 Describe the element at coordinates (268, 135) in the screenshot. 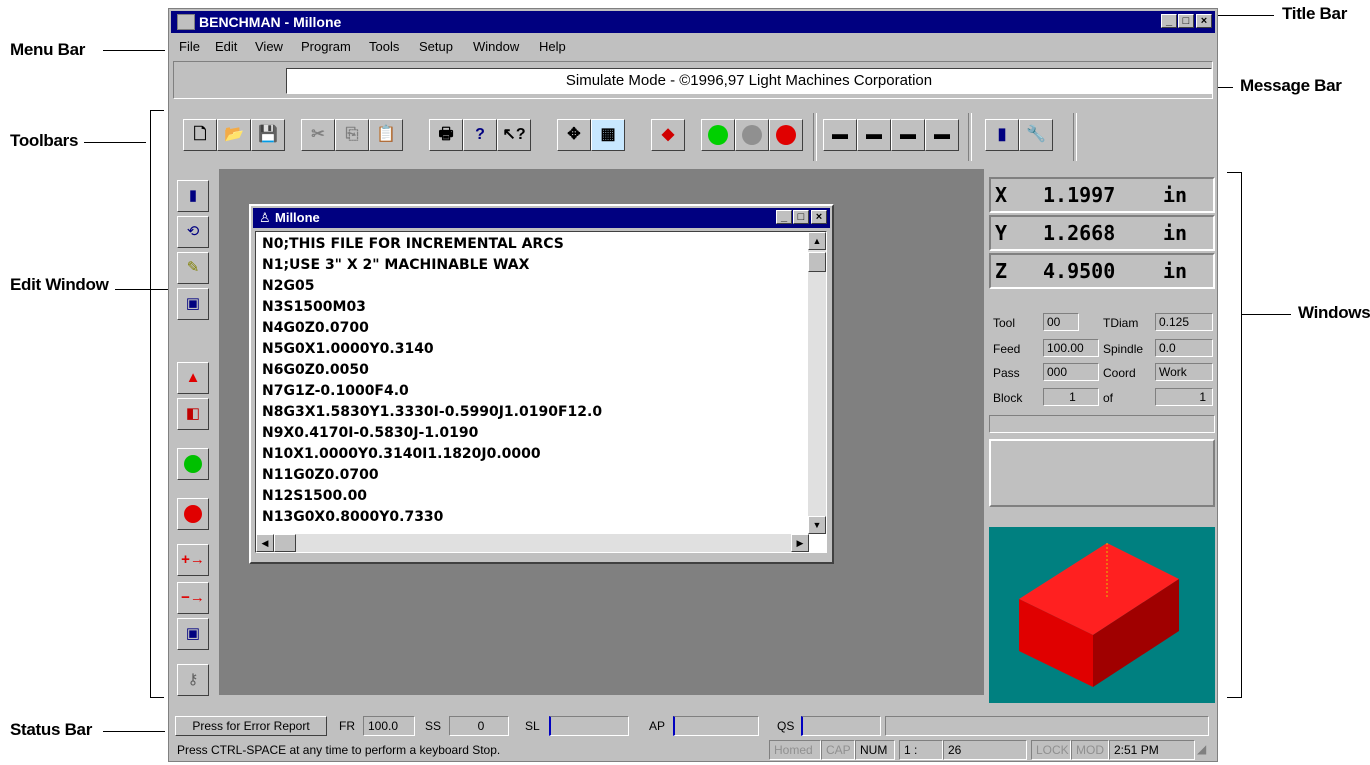

I see `save-button: 💾` at that location.